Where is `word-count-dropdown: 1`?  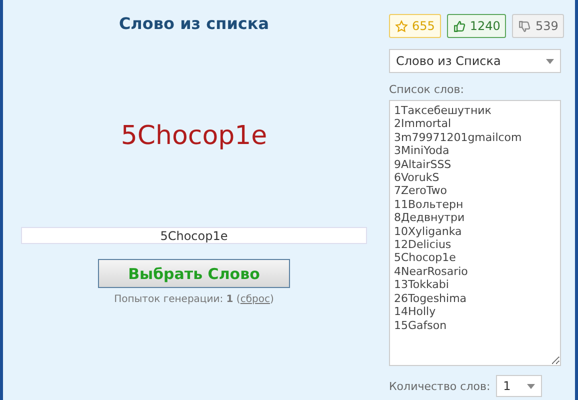 word-count-dropdown: 1 is located at coordinates (519, 386).